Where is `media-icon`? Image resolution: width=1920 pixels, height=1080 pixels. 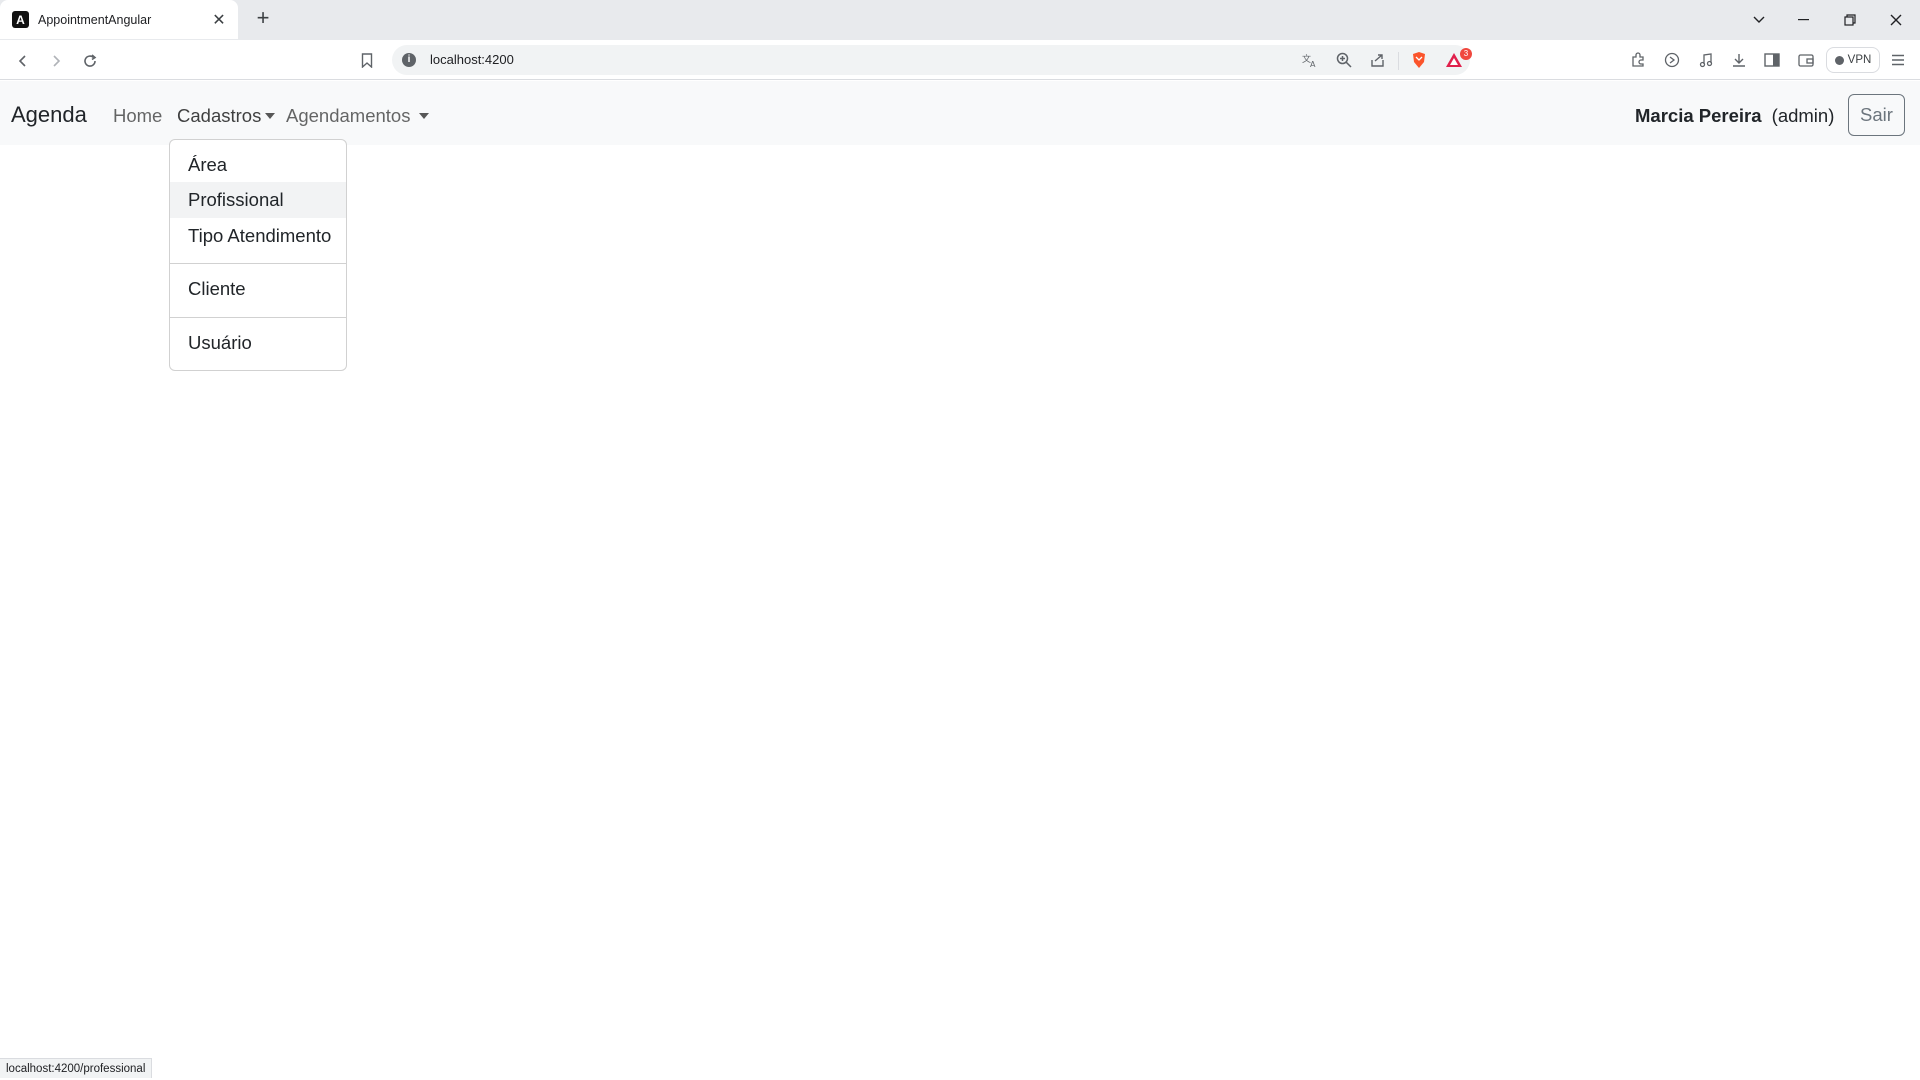 media-icon is located at coordinates (1706, 60).